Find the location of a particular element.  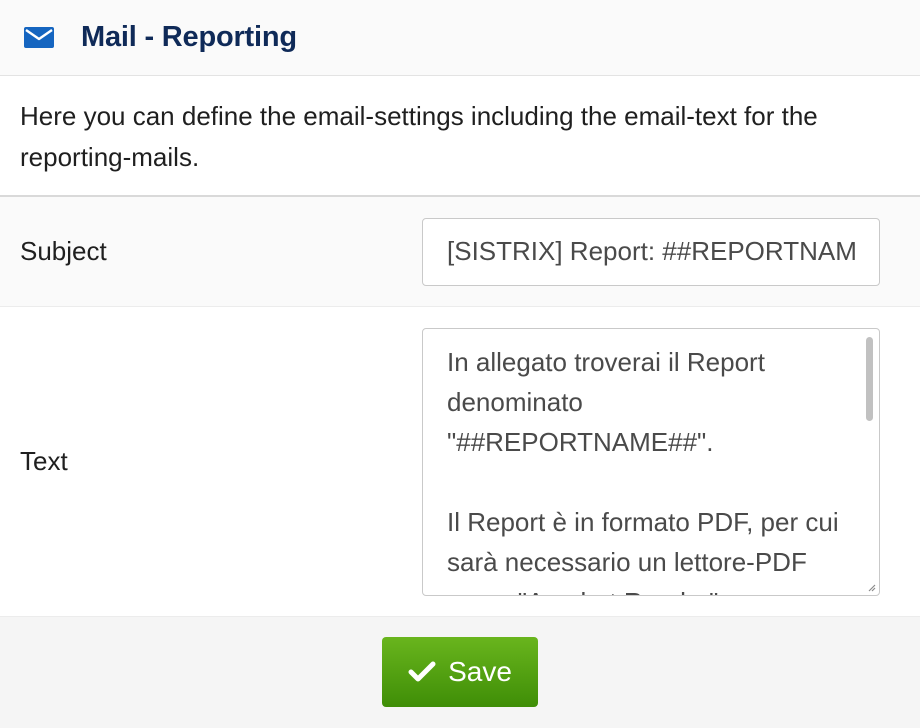

save-button-label: Save is located at coordinates (480, 671).